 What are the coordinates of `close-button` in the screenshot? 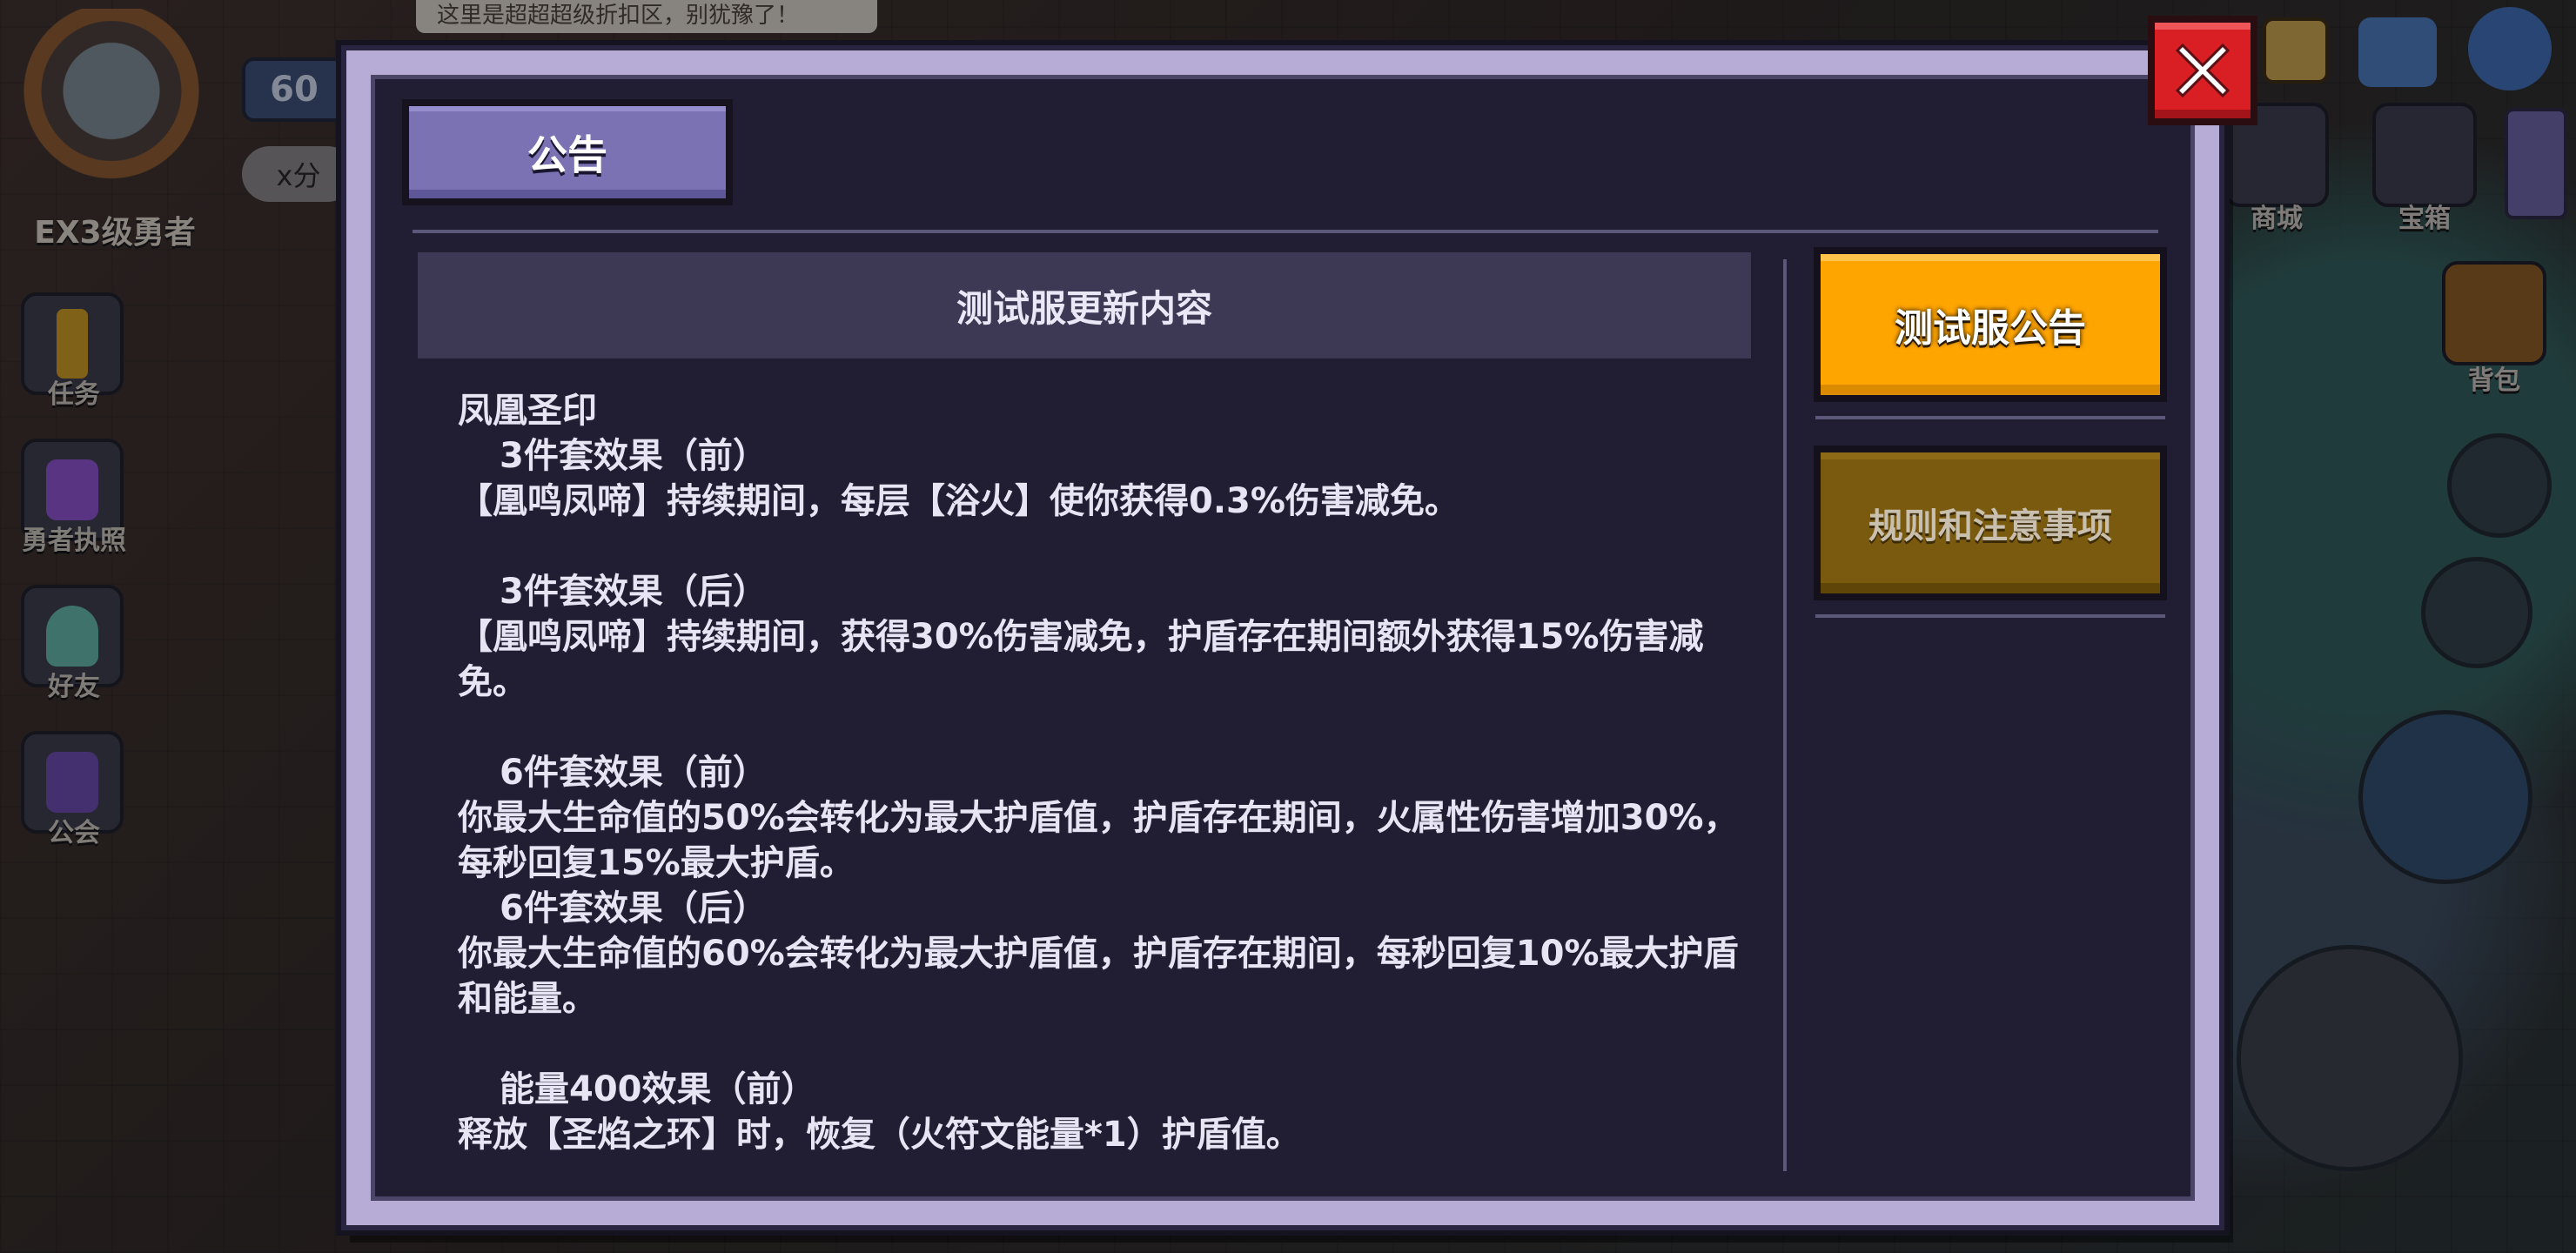 It's located at (2202, 70).